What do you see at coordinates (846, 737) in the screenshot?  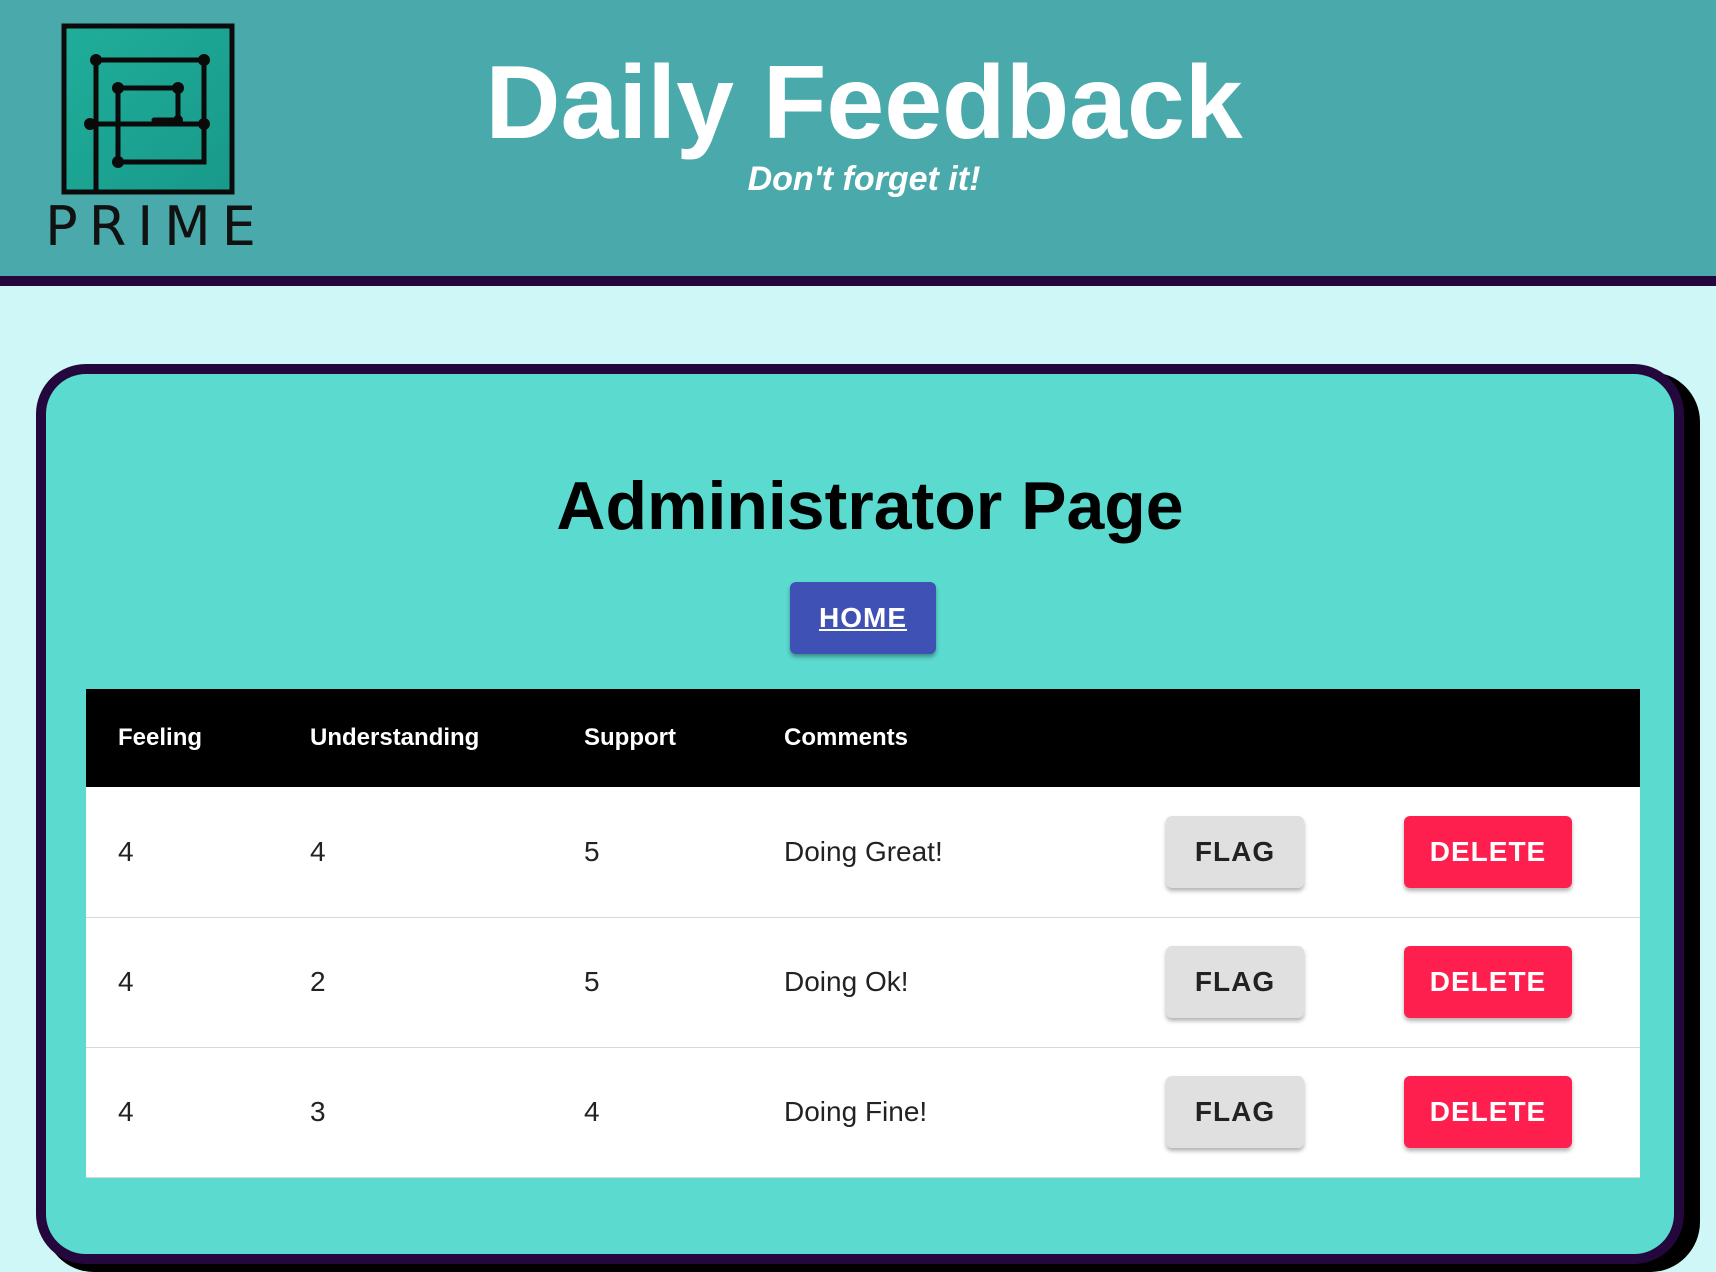 I see `column-header-comments: Comments` at bounding box center [846, 737].